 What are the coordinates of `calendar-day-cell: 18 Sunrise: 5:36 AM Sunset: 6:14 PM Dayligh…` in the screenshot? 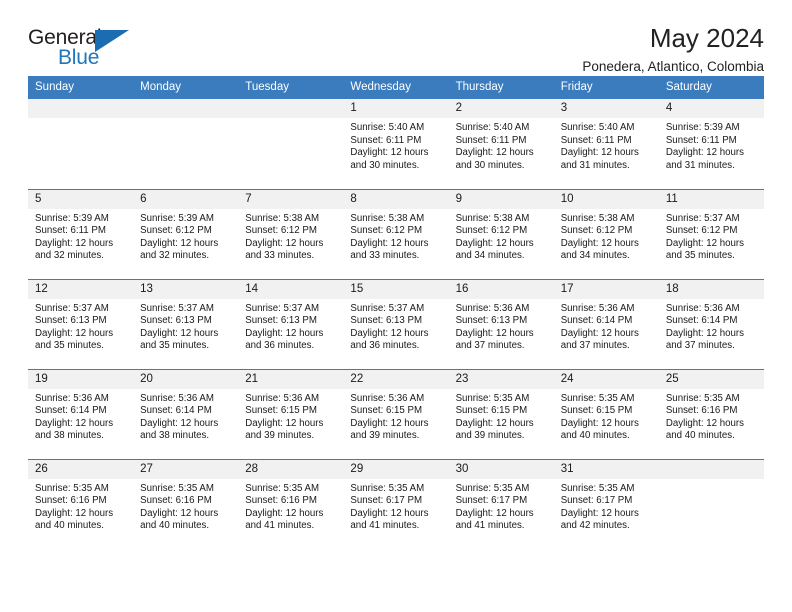 It's located at (711, 323).